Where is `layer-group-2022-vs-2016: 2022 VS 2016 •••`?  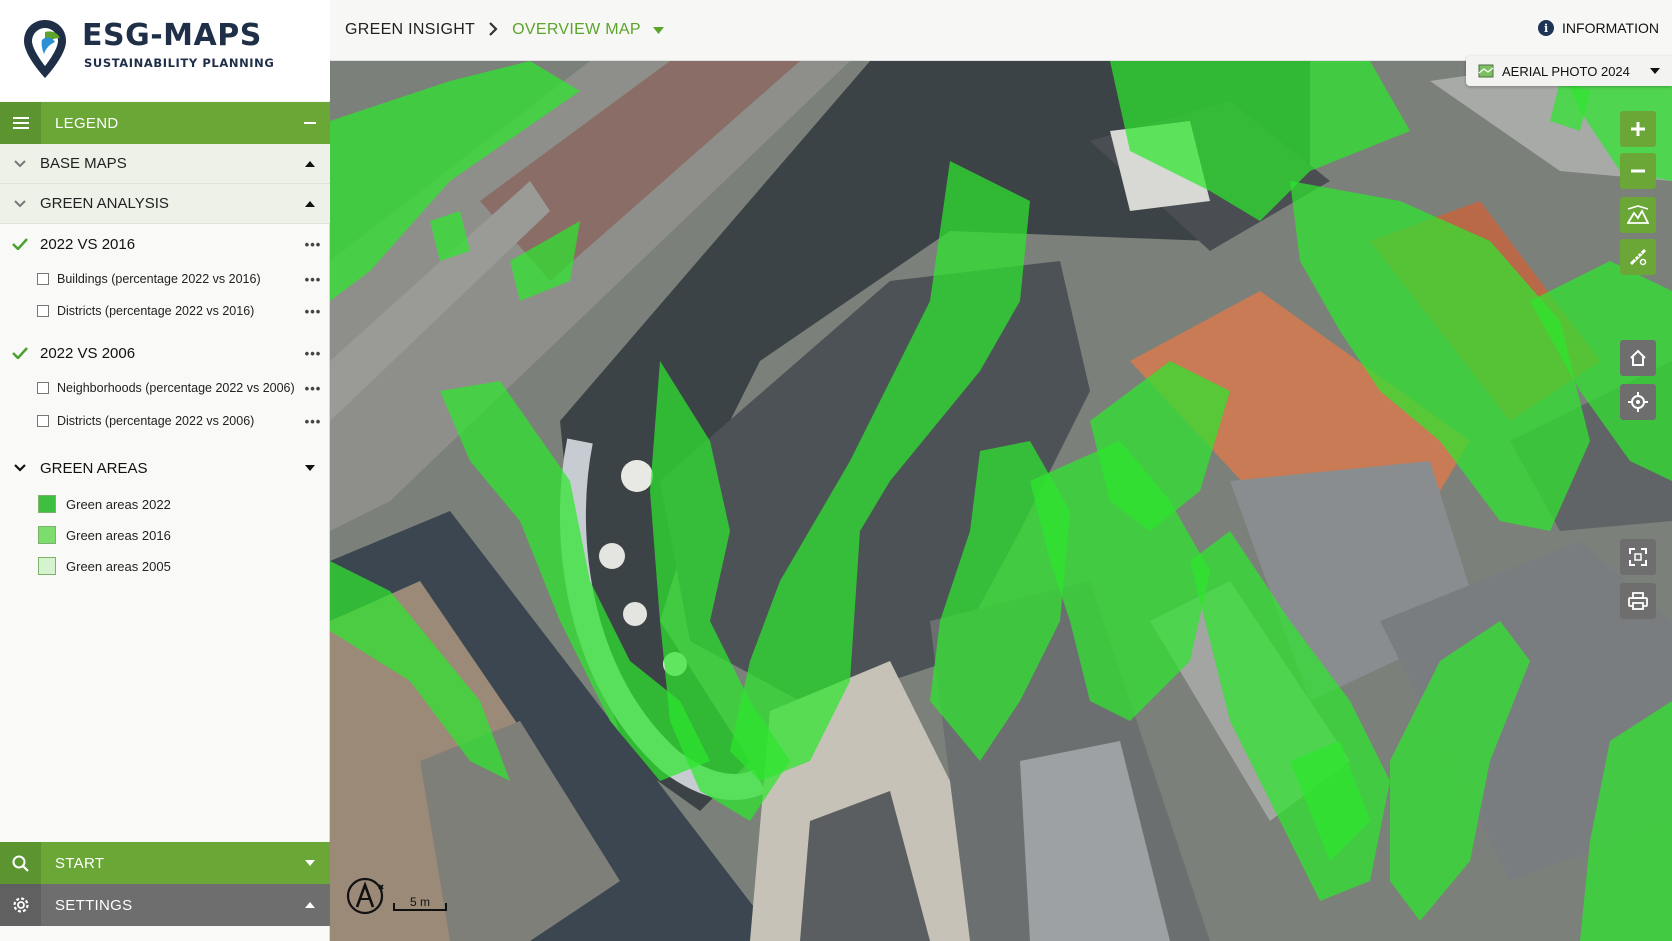 layer-group-2022-vs-2016: 2022 VS 2016 ••• is located at coordinates (165, 244).